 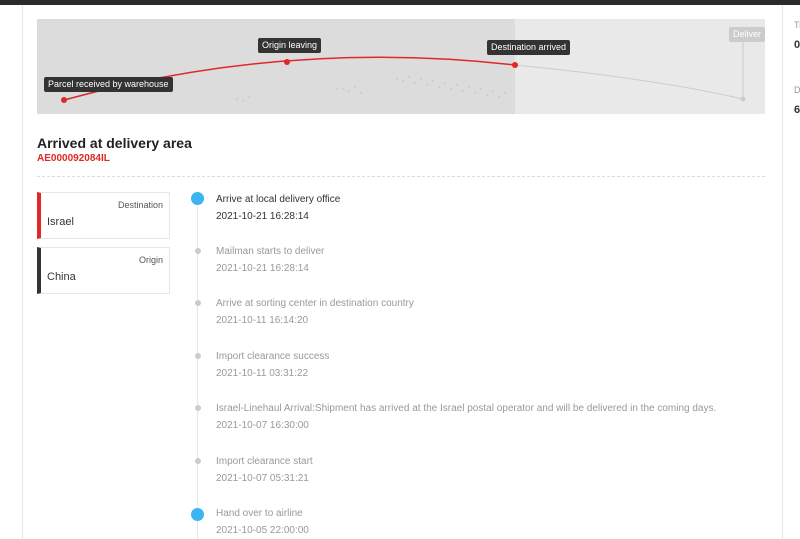 I want to click on event-time: 2021-10-07 05:31:21, so click(x=262, y=478).